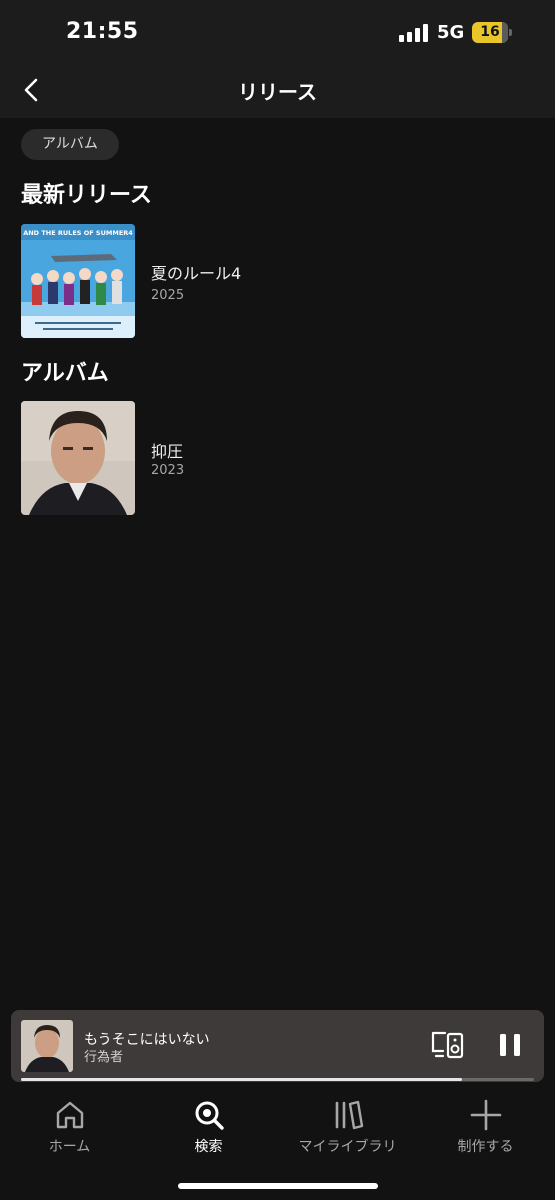 The image size is (555, 1200). What do you see at coordinates (78, 233) in the screenshot?
I see `cover-text: AND THE RULES OF SUMMER4` at bounding box center [78, 233].